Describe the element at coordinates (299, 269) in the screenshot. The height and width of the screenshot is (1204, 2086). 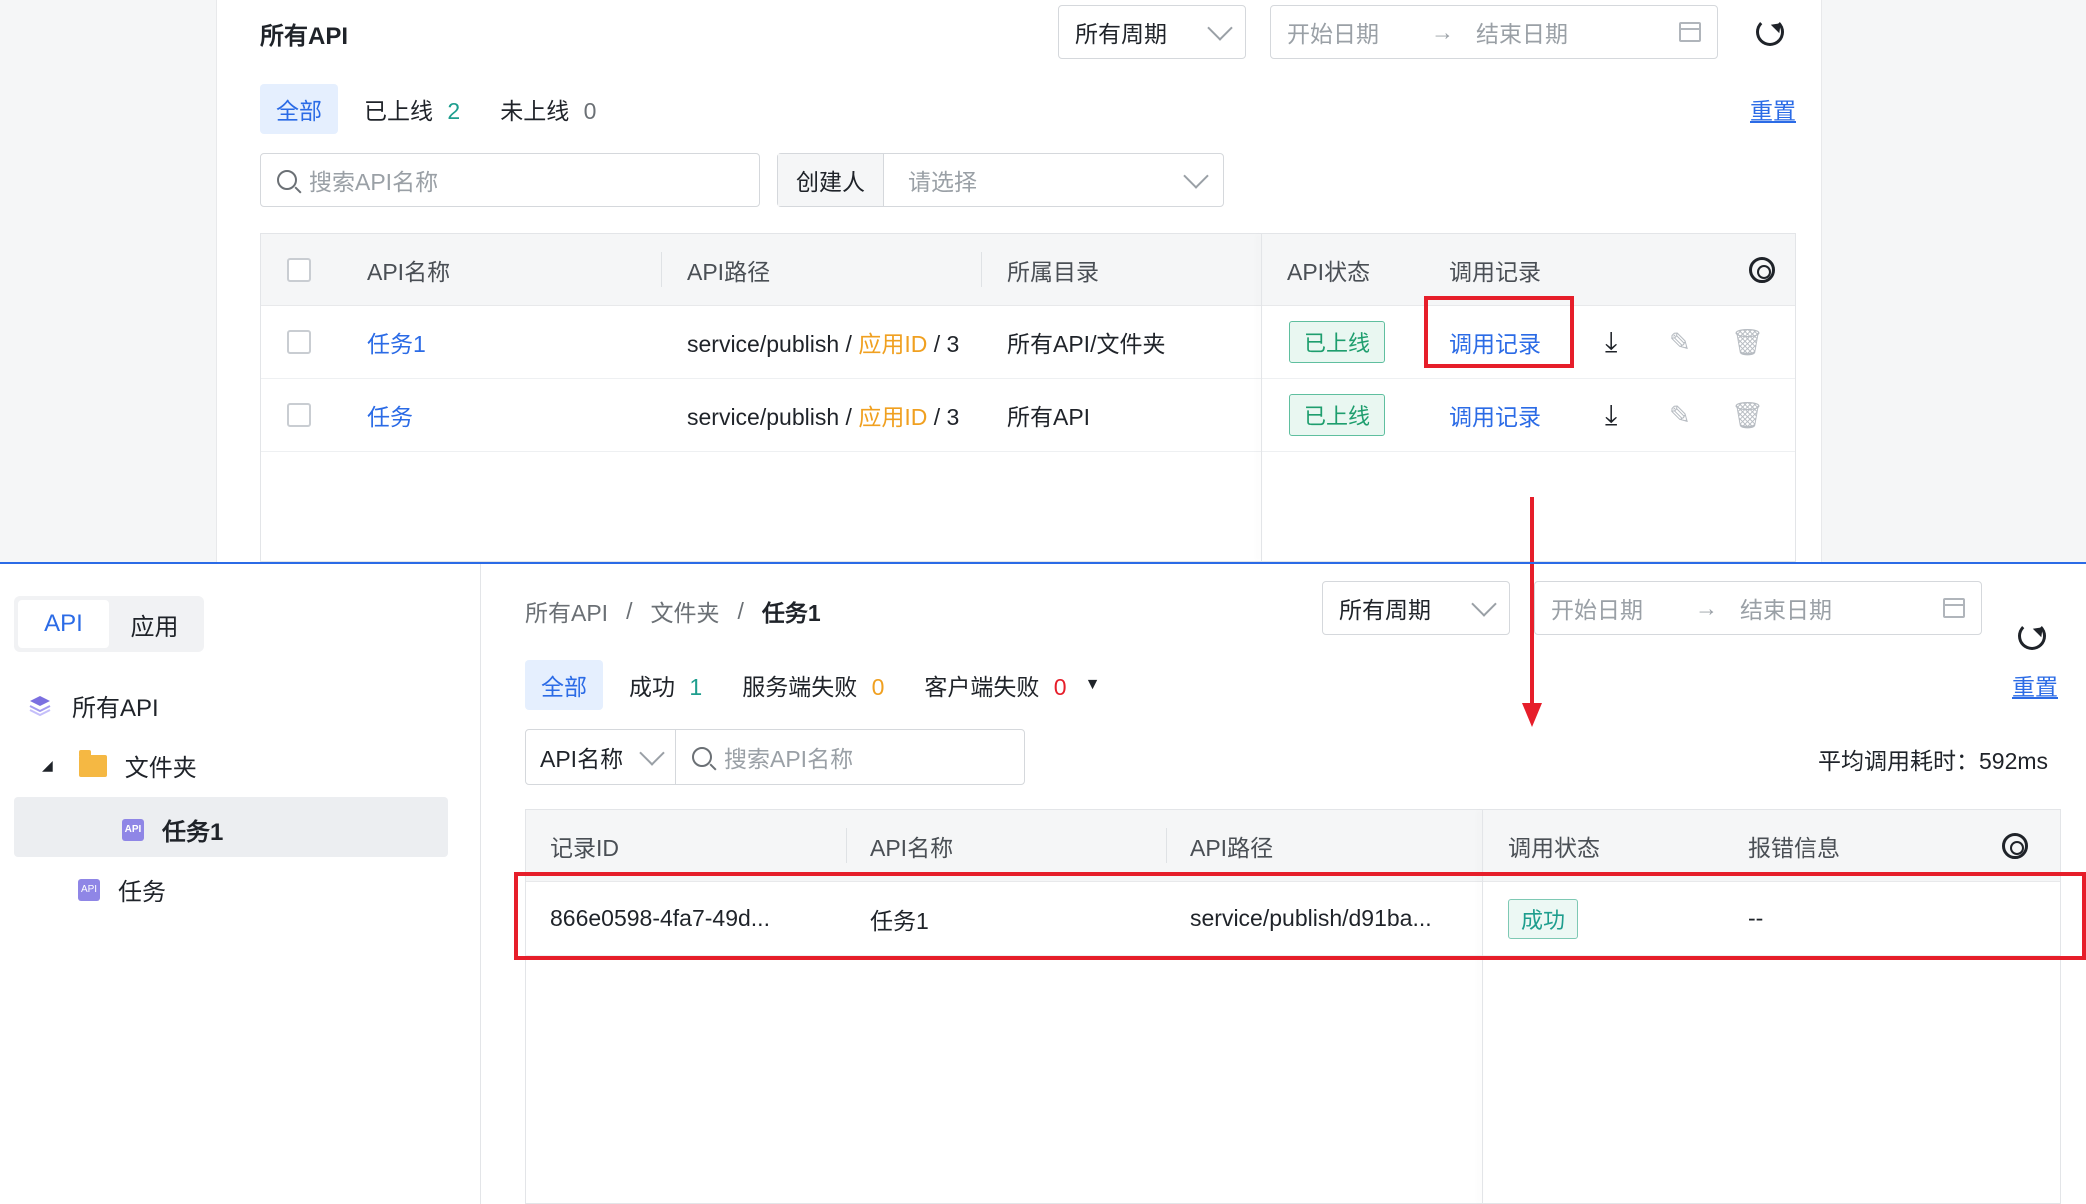
I see `select-all-checkbox` at that location.